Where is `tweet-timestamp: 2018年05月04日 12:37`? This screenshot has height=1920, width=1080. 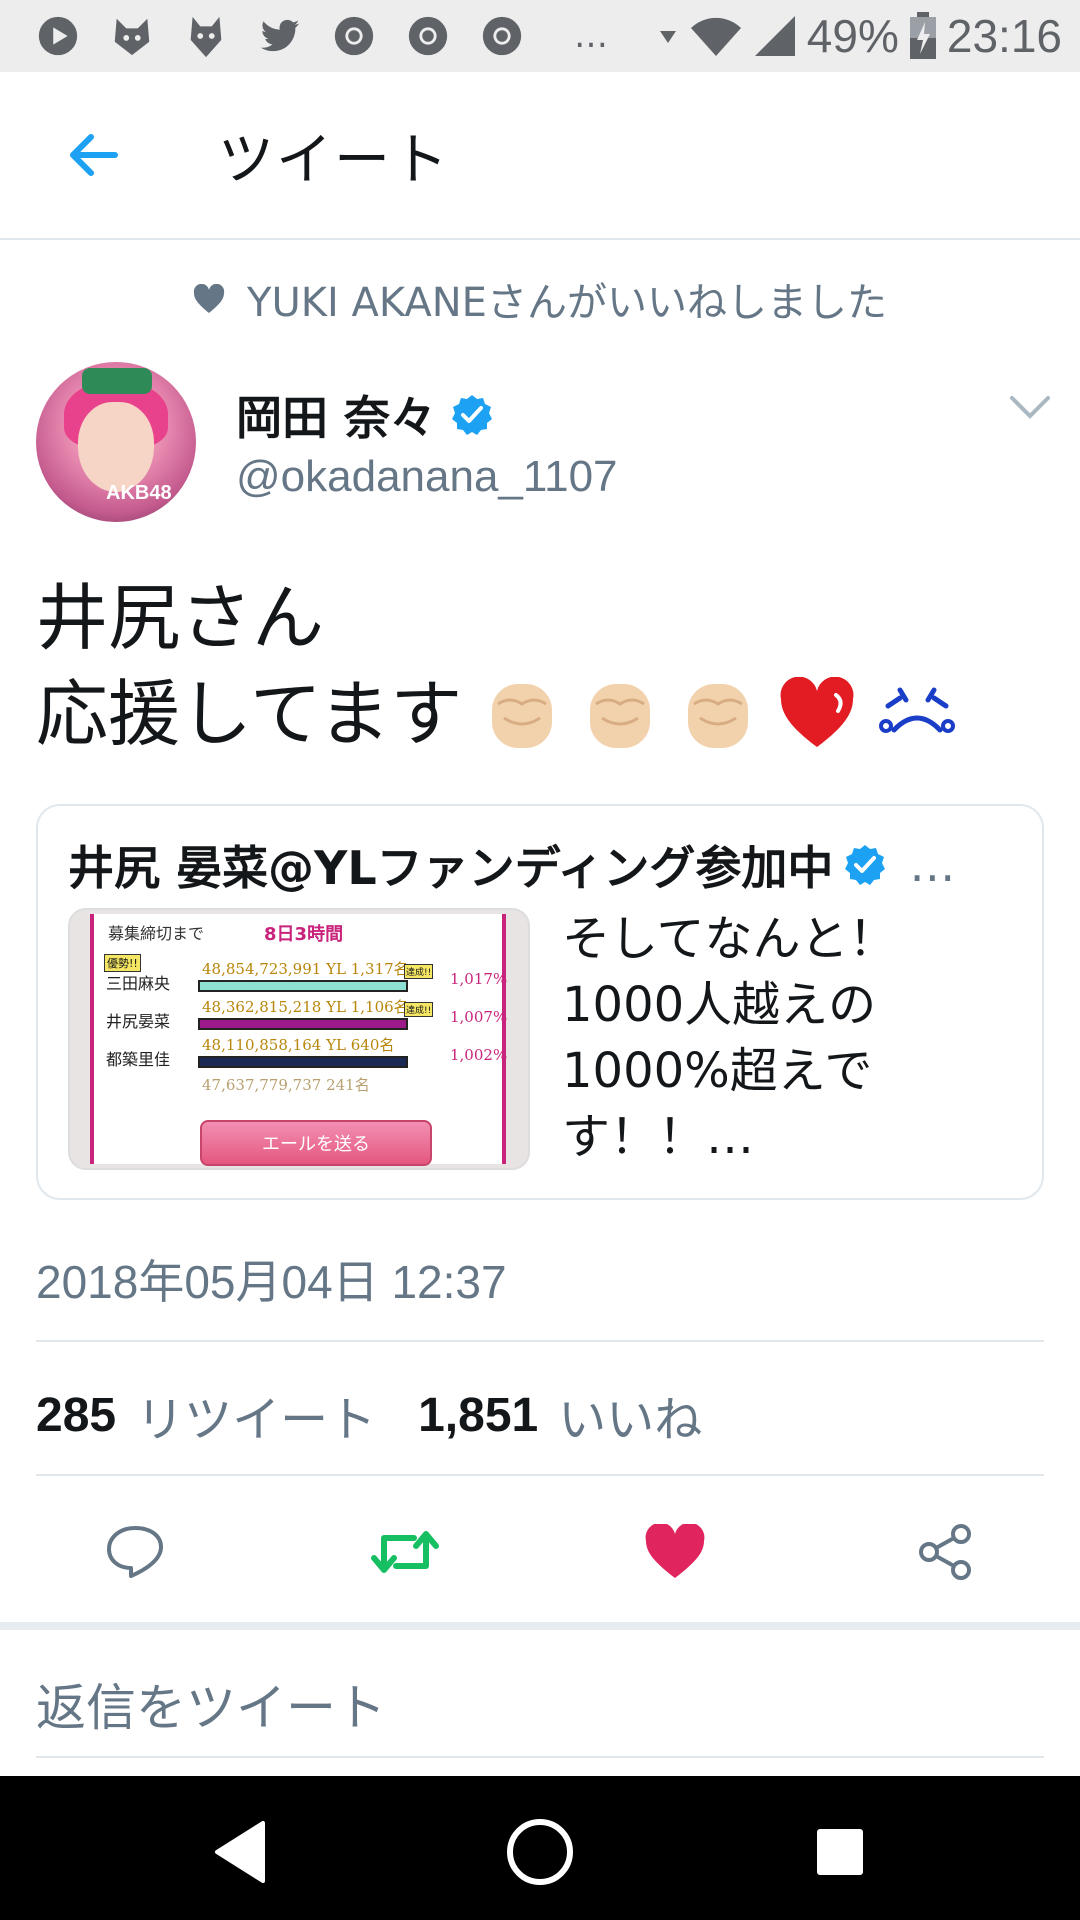
tweet-timestamp: 2018年05月04日 12:37 is located at coordinates (271, 1282).